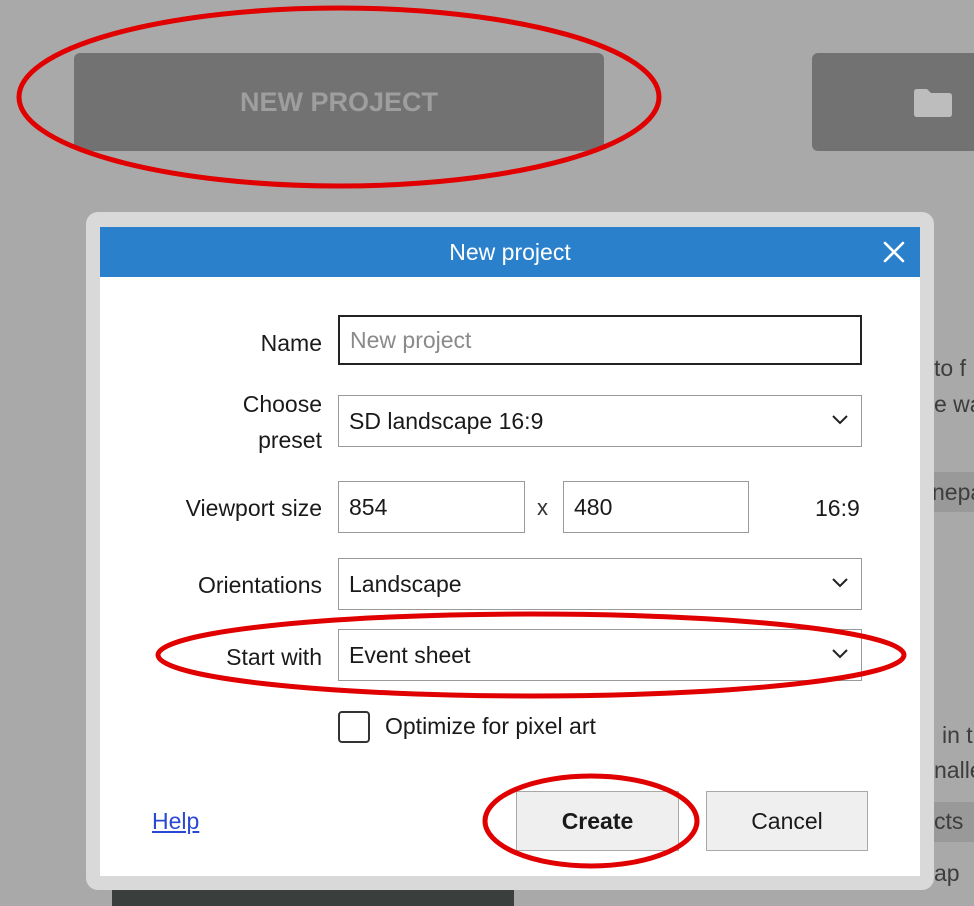 The height and width of the screenshot is (906, 974). I want to click on new-project-label: NEW PROJECT, so click(339, 101).